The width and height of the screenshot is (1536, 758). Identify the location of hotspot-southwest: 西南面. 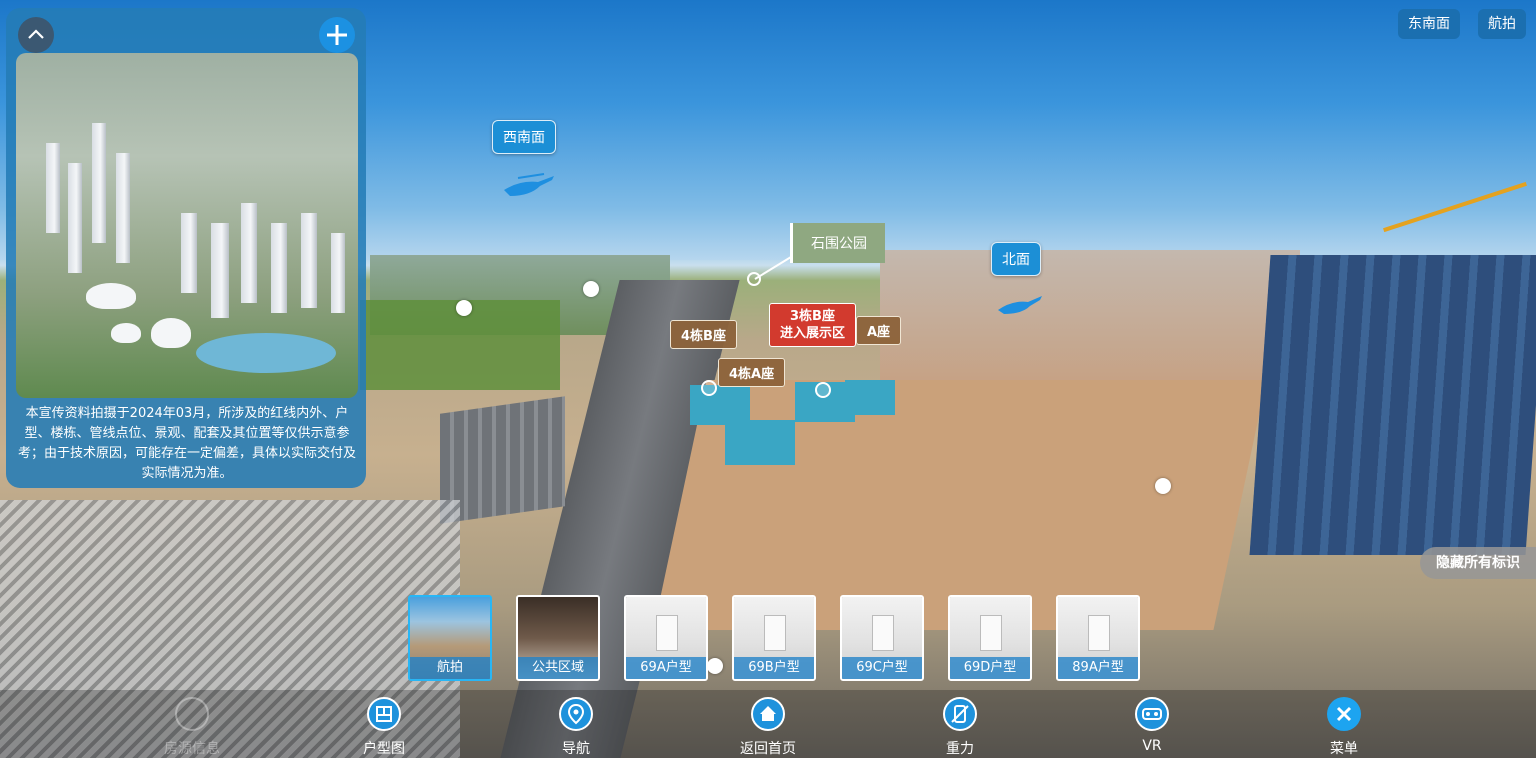
(524, 137).